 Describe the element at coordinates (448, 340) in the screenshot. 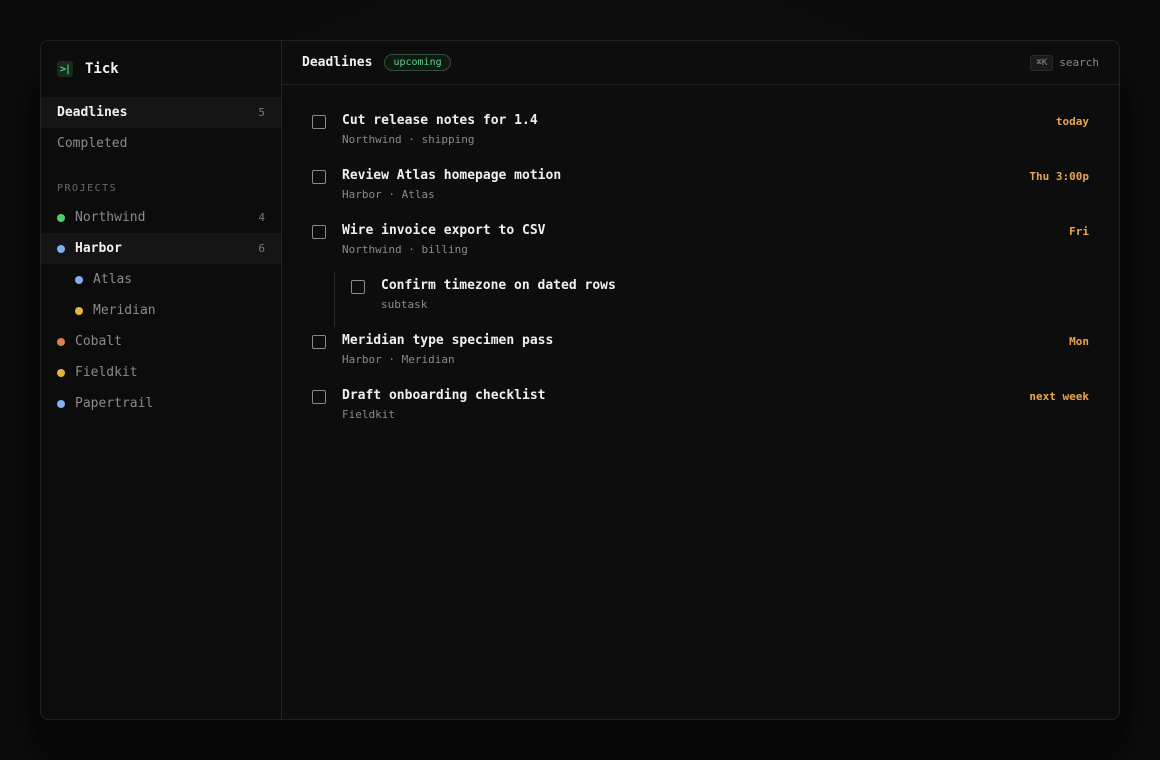

I see `task-title: Meridian type specimen pass` at that location.